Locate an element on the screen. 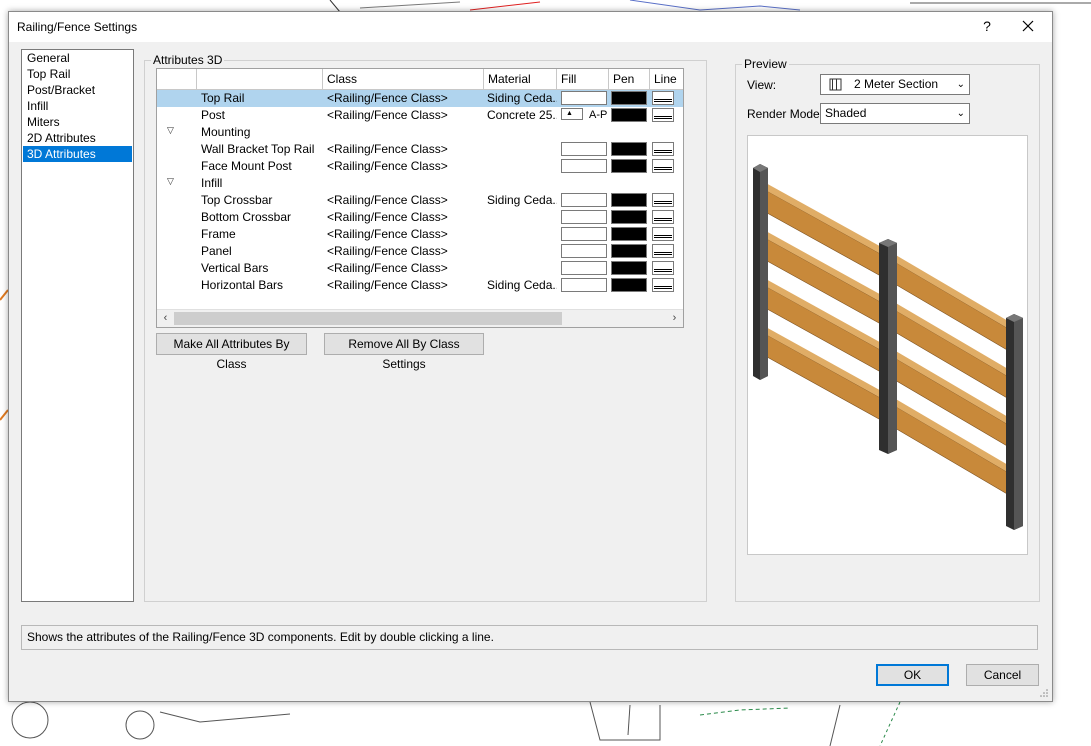 The image size is (1091, 746). section-view-icon is located at coordinates (835, 84).